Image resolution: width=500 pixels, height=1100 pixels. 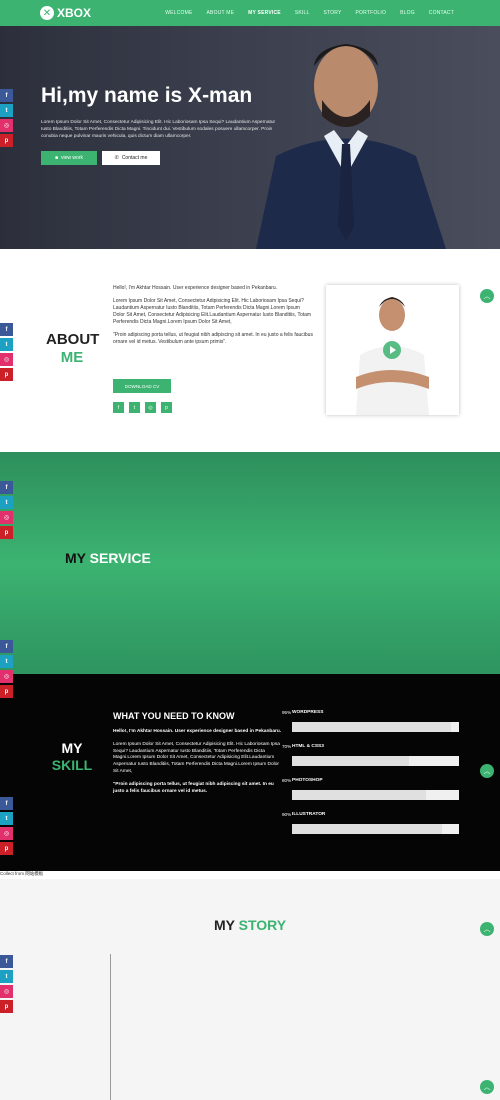 What do you see at coordinates (224, 925) in the screenshot?
I see `story-title-my: MY` at bounding box center [224, 925].